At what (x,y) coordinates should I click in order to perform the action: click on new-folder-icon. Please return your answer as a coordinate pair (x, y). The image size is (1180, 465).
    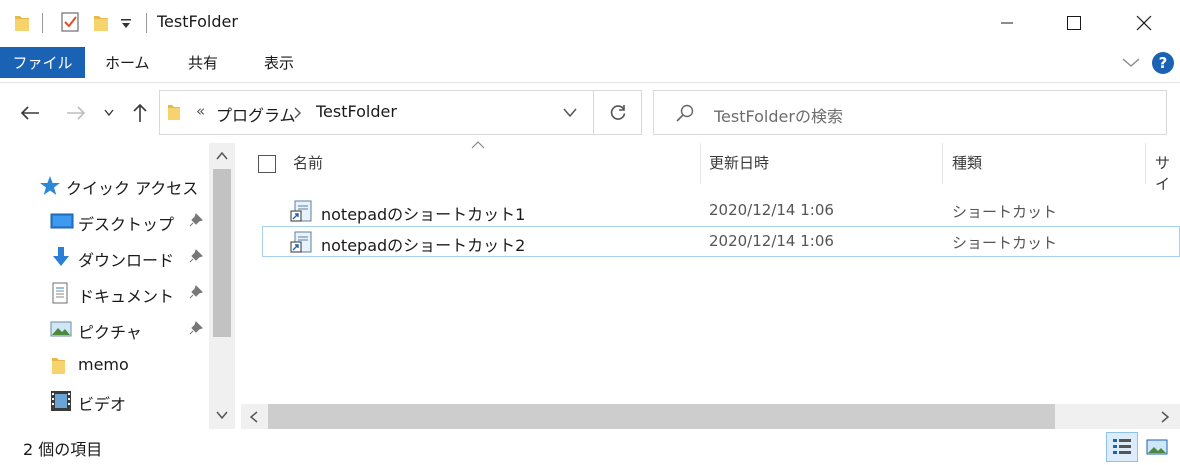
    Looking at the image, I should click on (101, 23).